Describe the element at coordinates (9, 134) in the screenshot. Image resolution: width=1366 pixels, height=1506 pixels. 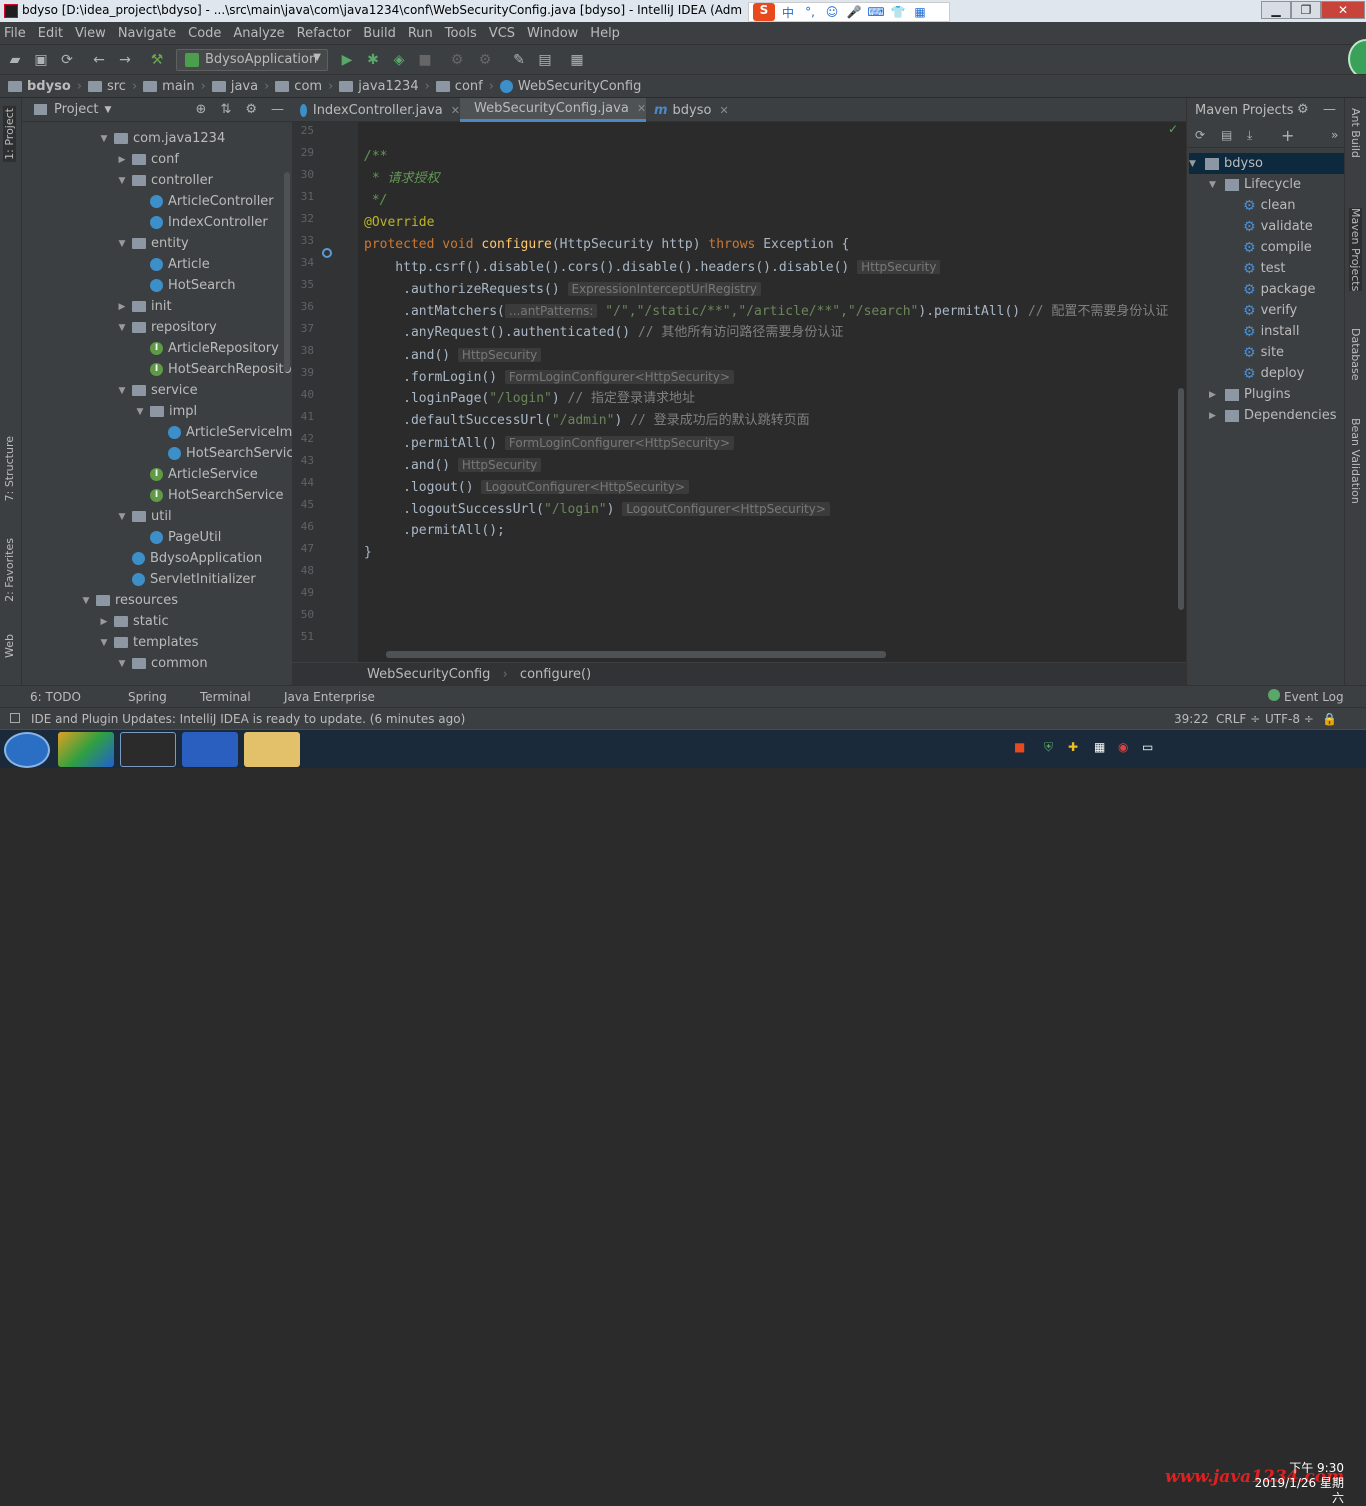
I see `project-tool-tab: 1: Project` at that location.